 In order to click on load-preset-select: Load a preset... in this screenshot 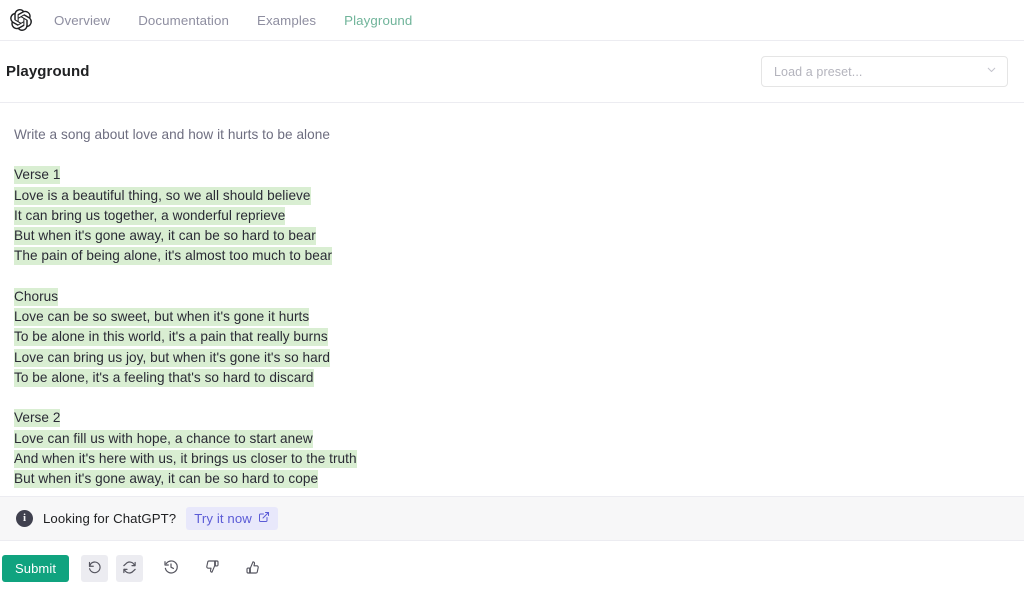, I will do `click(884, 71)`.